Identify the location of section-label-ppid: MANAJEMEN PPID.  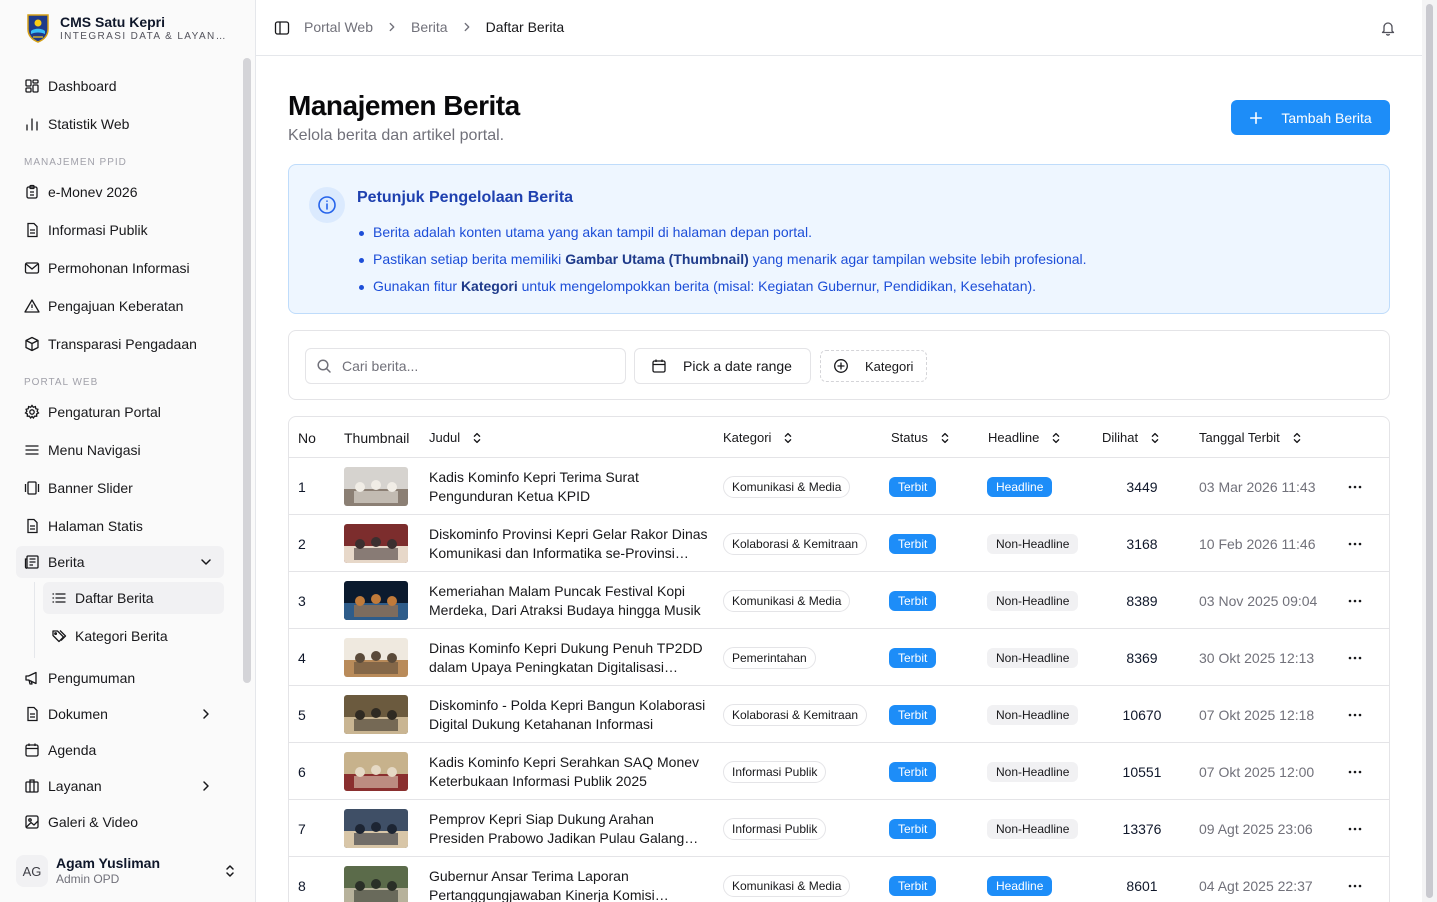
(75, 162).